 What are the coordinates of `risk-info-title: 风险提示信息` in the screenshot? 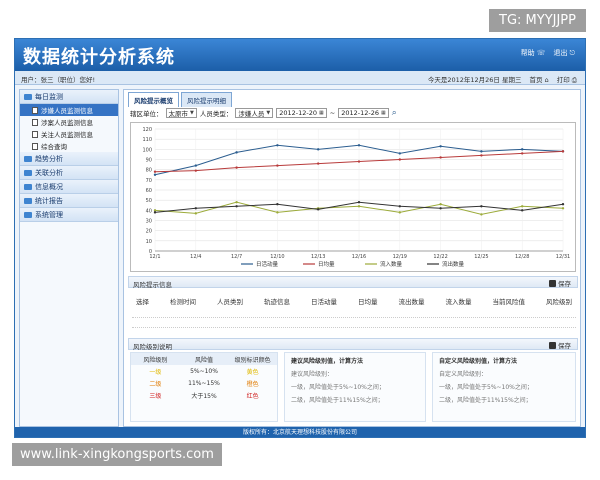 It's located at (152, 285).